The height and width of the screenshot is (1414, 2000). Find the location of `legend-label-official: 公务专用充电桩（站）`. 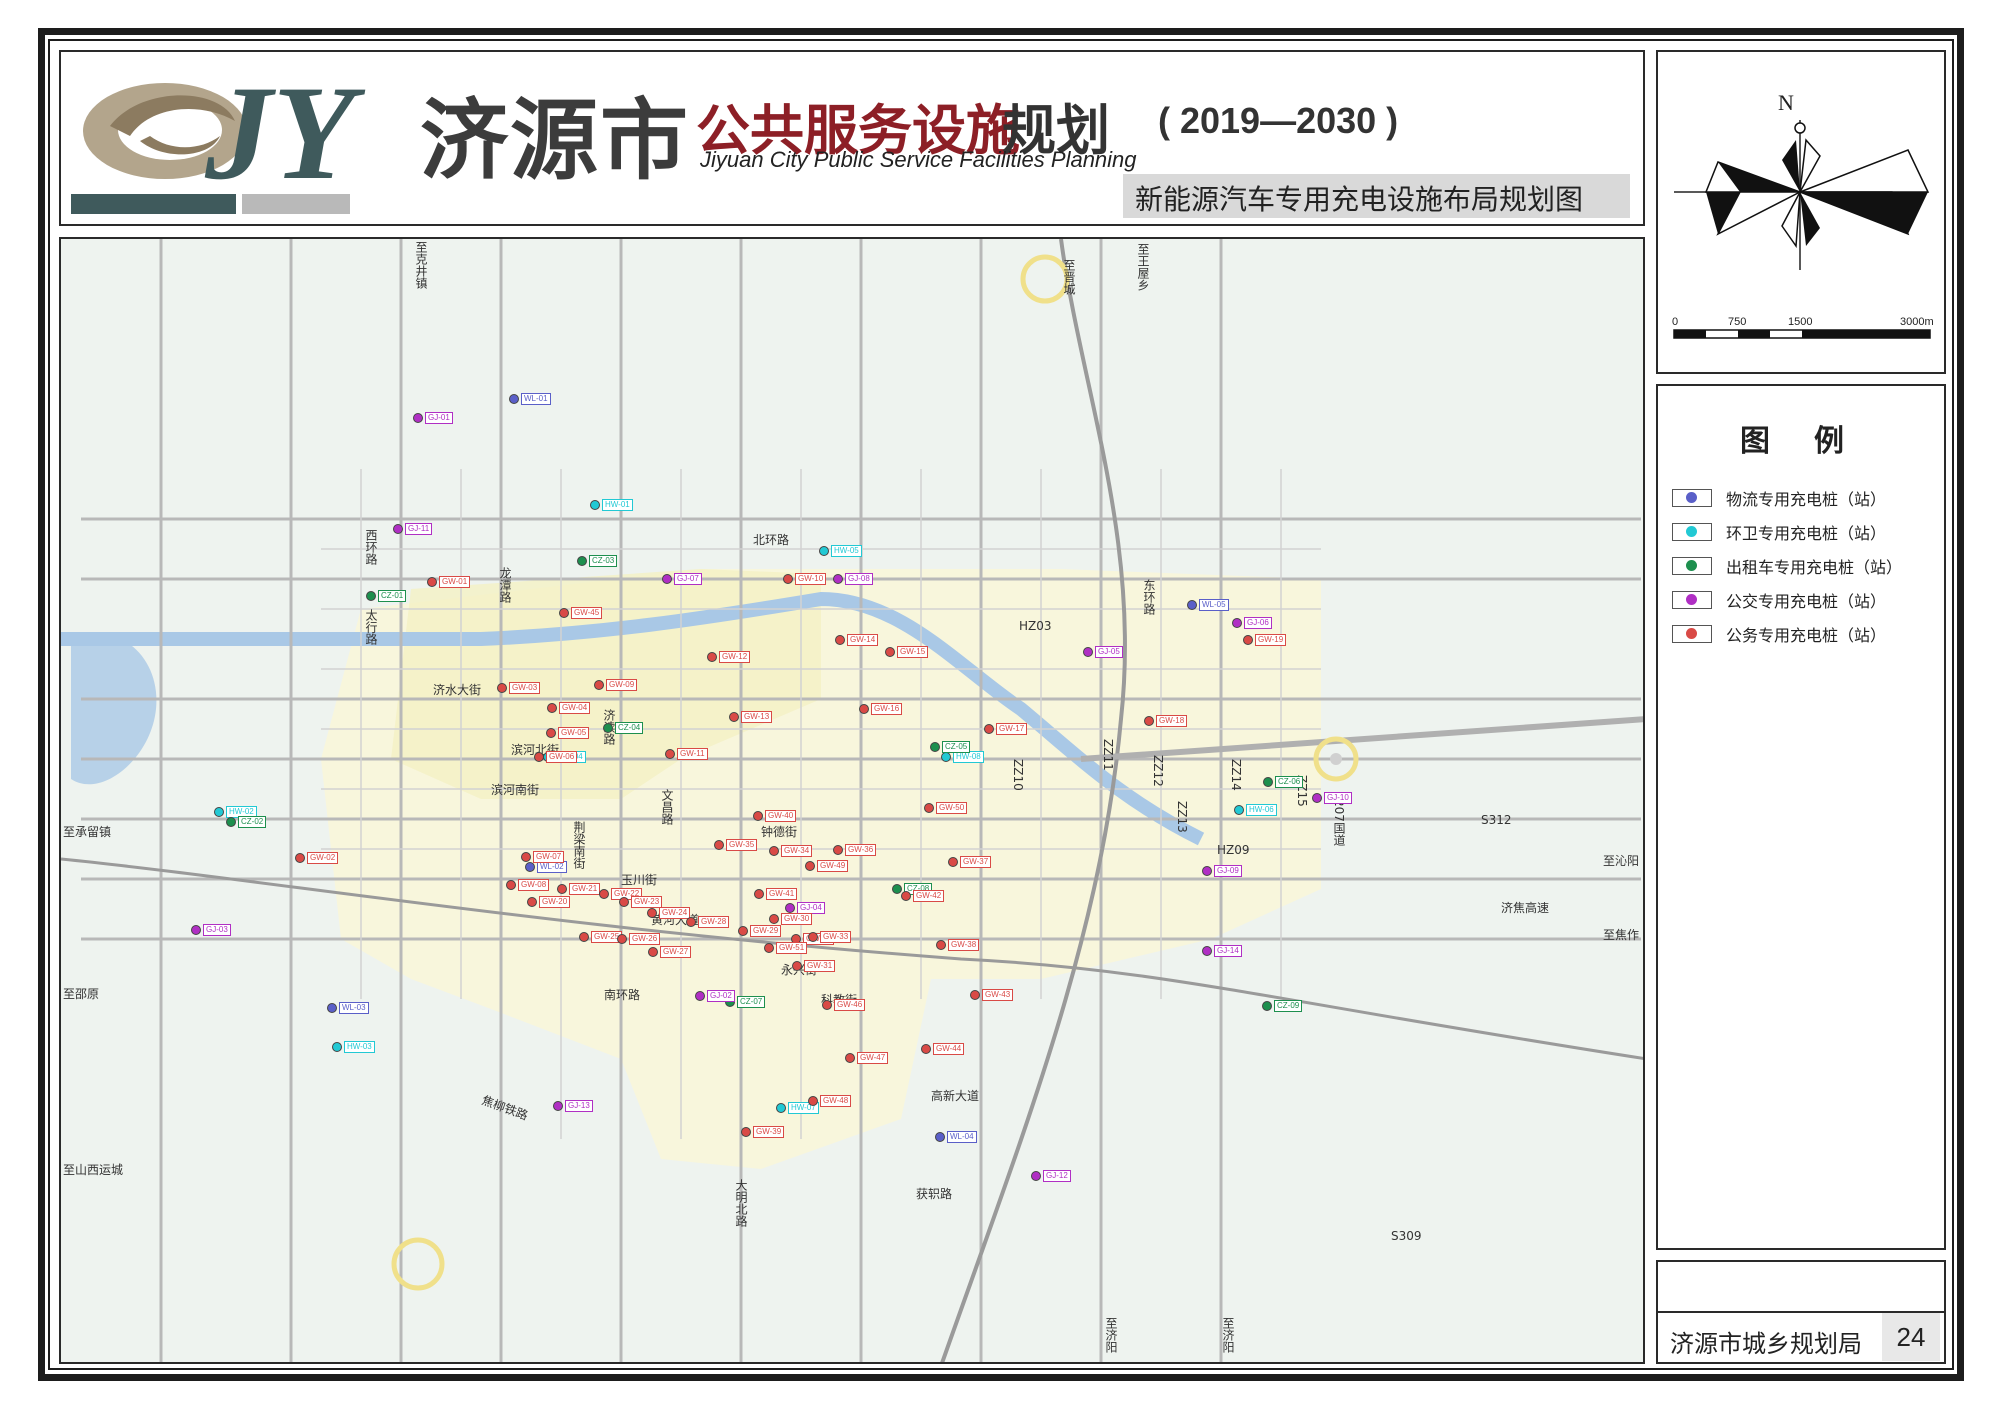

legend-label-official: 公务专用充电桩（站） is located at coordinates (1806, 635).